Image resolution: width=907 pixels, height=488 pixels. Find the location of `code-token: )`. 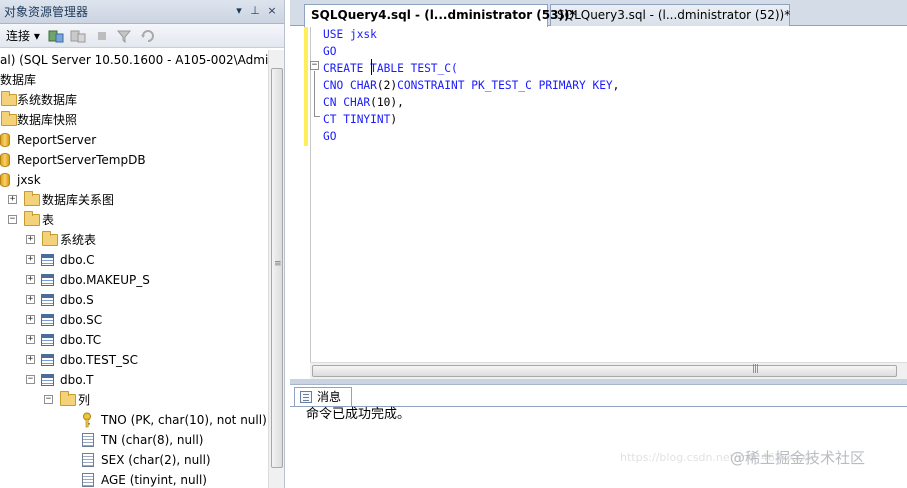

code-token: ) is located at coordinates (394, 119).